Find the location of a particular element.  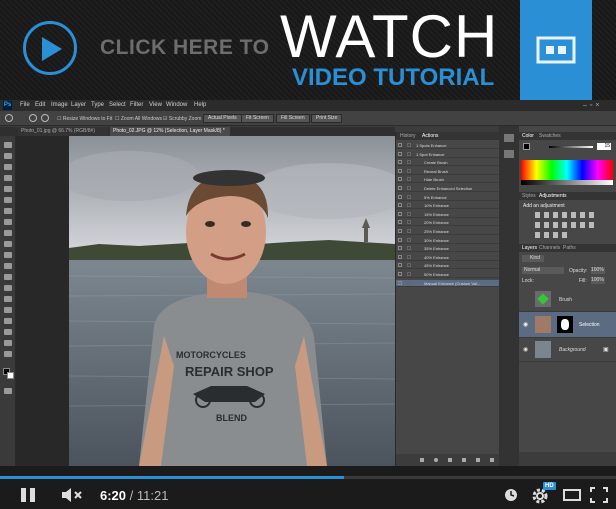

action-row: 5% Enhance is located at coordinates (447, 197).